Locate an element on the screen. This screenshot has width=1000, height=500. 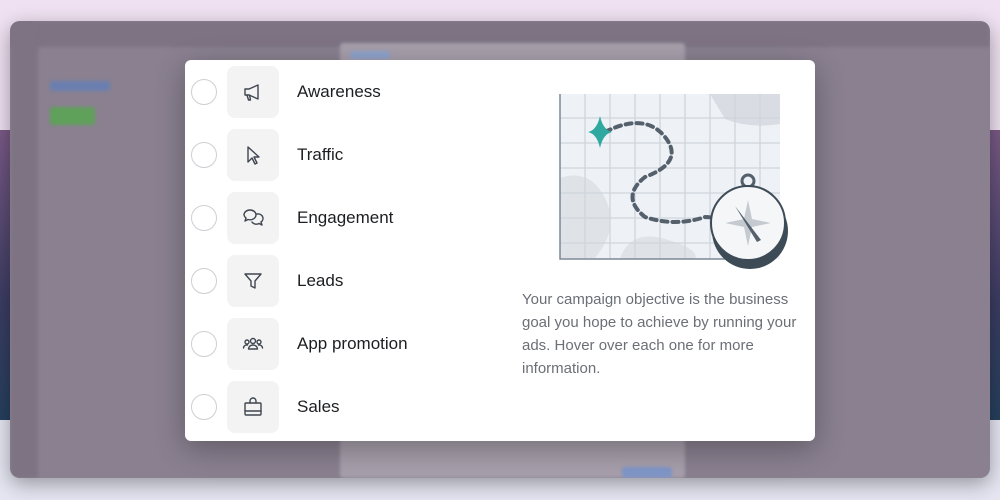
objective-label: Leads is located at coordinates (320, 280).